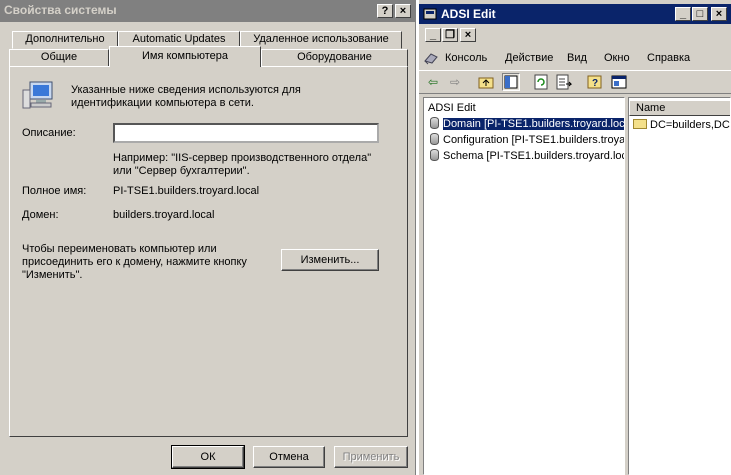 The height and width of the screenshot is (475, 731). What do you see at coordinates (54, 191) in the screenshot?
I see `full-name-label: Полное имя:` at bounding box center [54, 191].